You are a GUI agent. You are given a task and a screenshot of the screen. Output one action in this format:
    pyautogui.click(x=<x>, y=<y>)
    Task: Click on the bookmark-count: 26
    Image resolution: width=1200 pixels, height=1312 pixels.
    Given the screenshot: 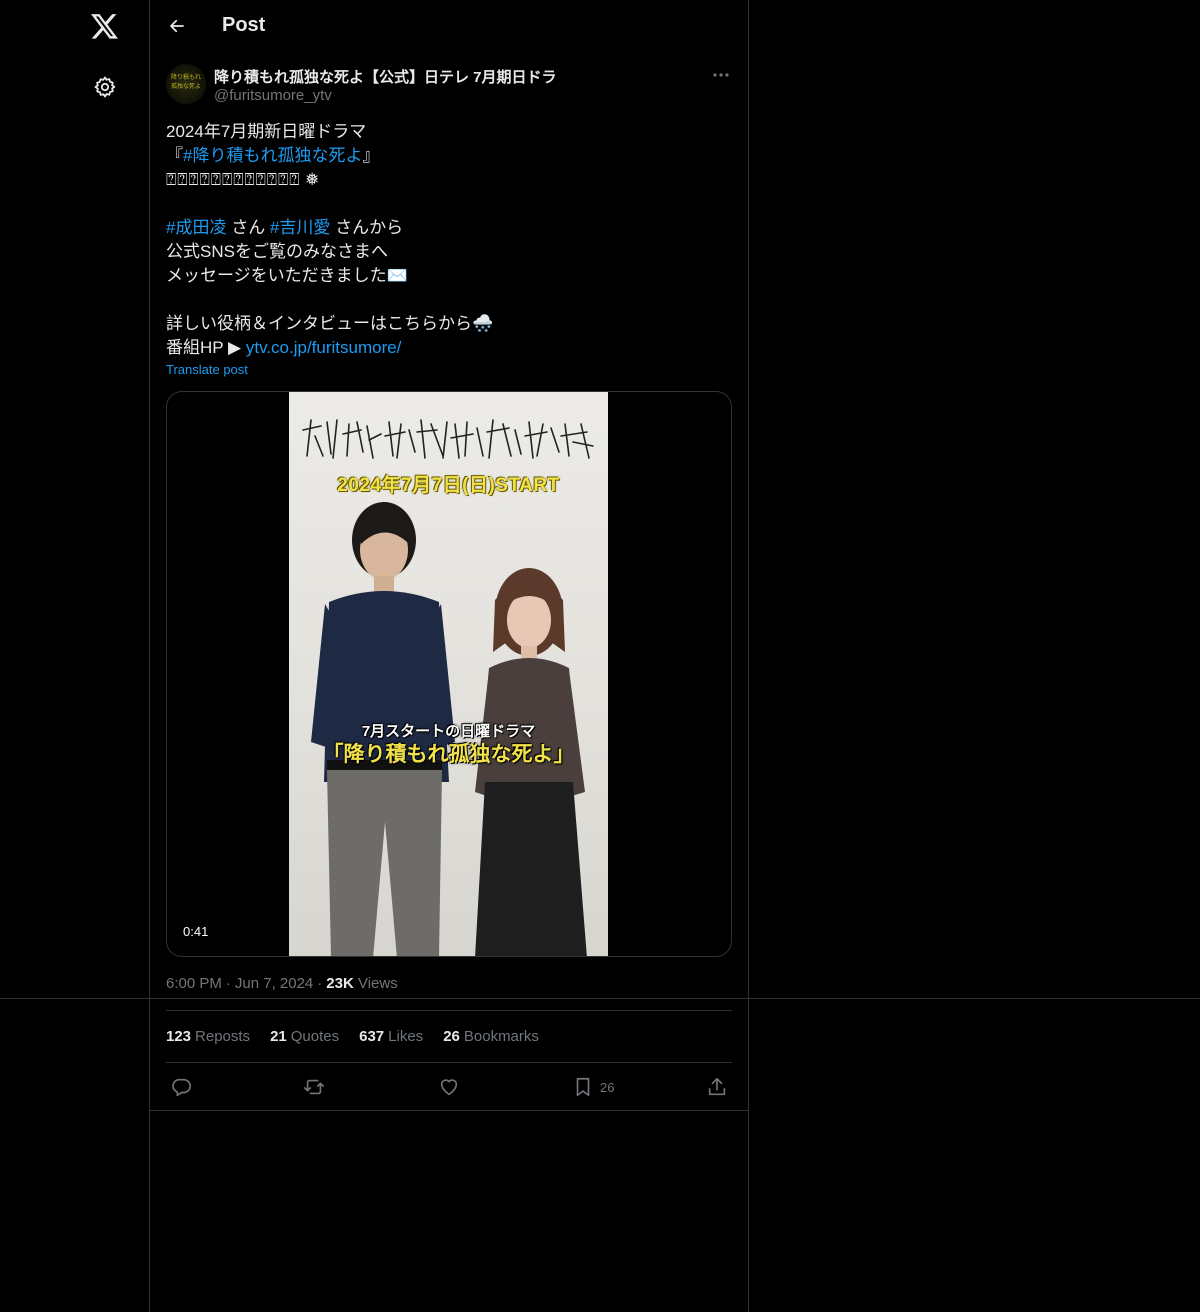 What is the action you would take?
    pyautogui.click(x=607, y=1087)
    